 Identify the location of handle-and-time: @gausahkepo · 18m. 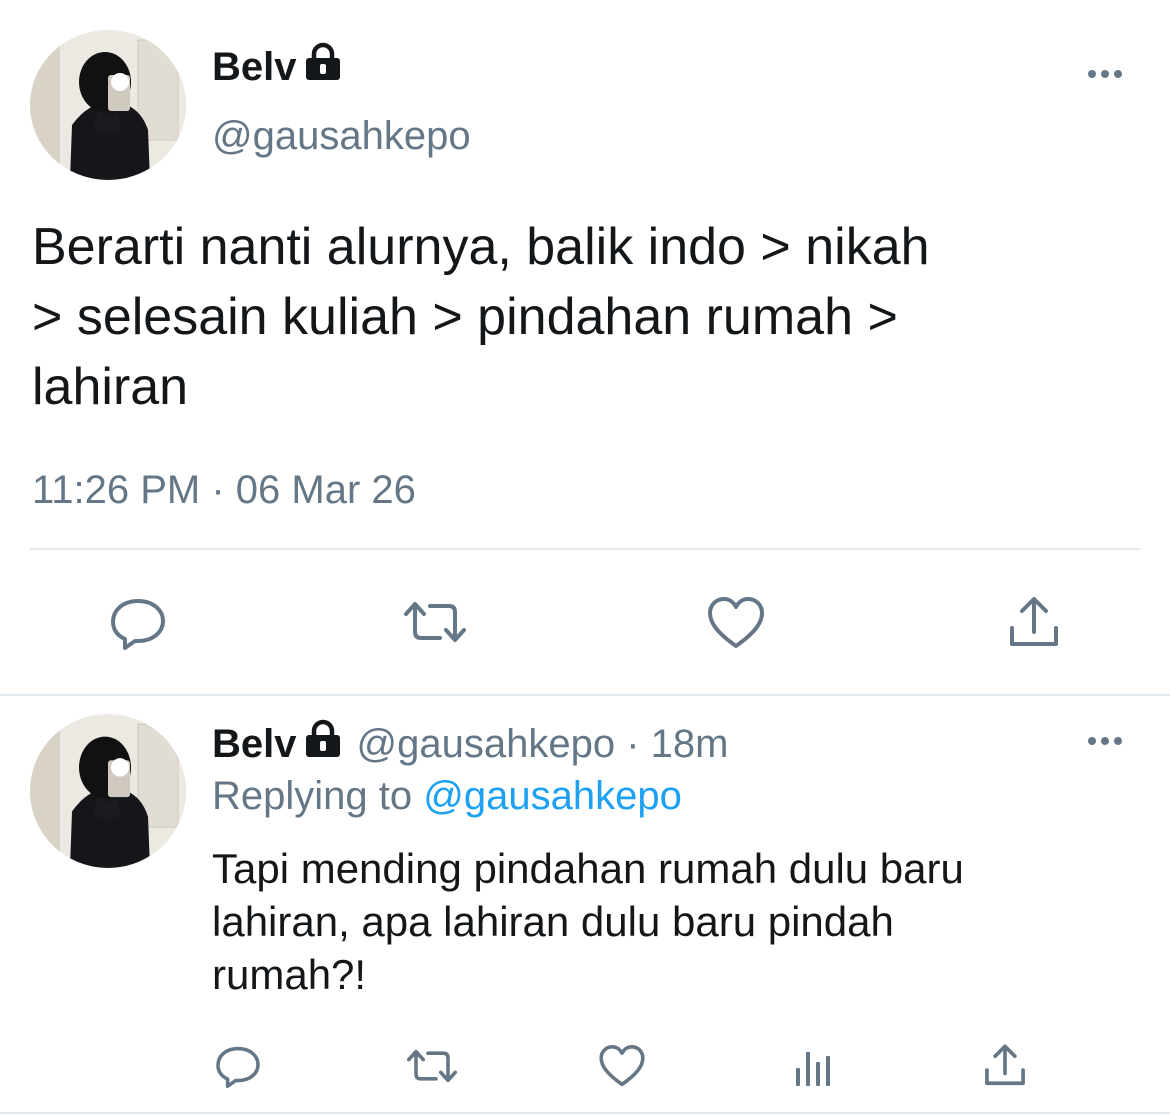
(543, 744).